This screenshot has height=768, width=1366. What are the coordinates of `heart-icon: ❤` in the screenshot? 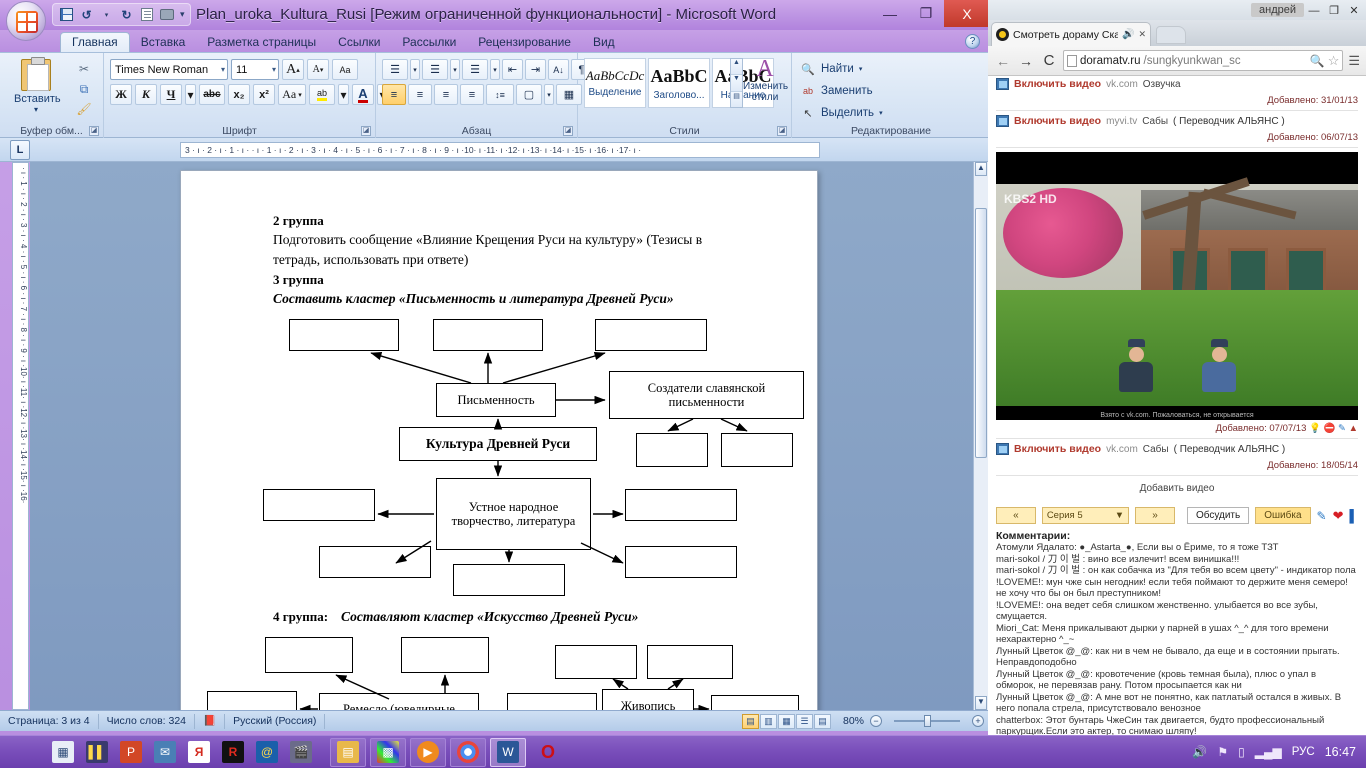 It's located at (1338, 516).